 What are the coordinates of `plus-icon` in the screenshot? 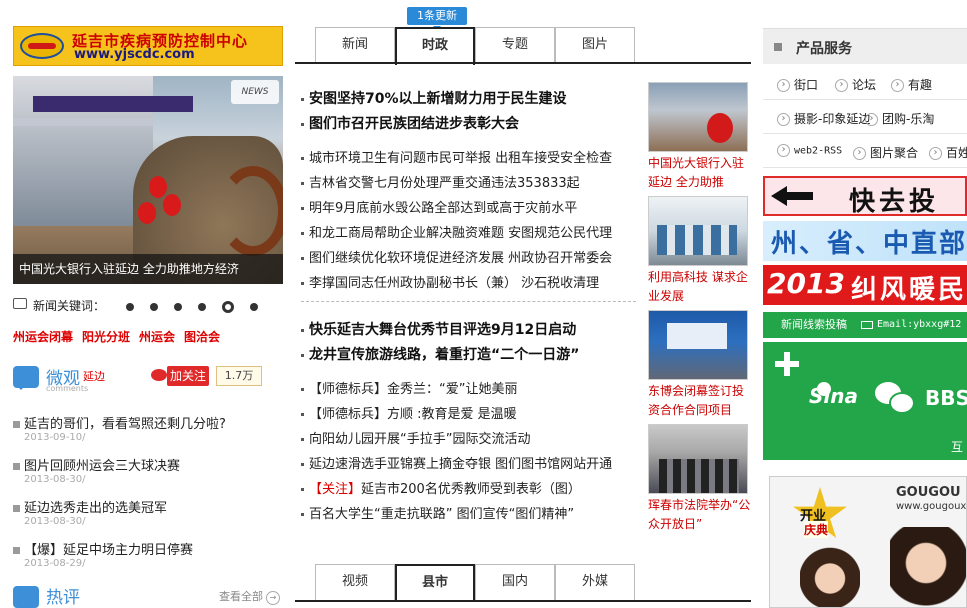 It's located at (787, 364).